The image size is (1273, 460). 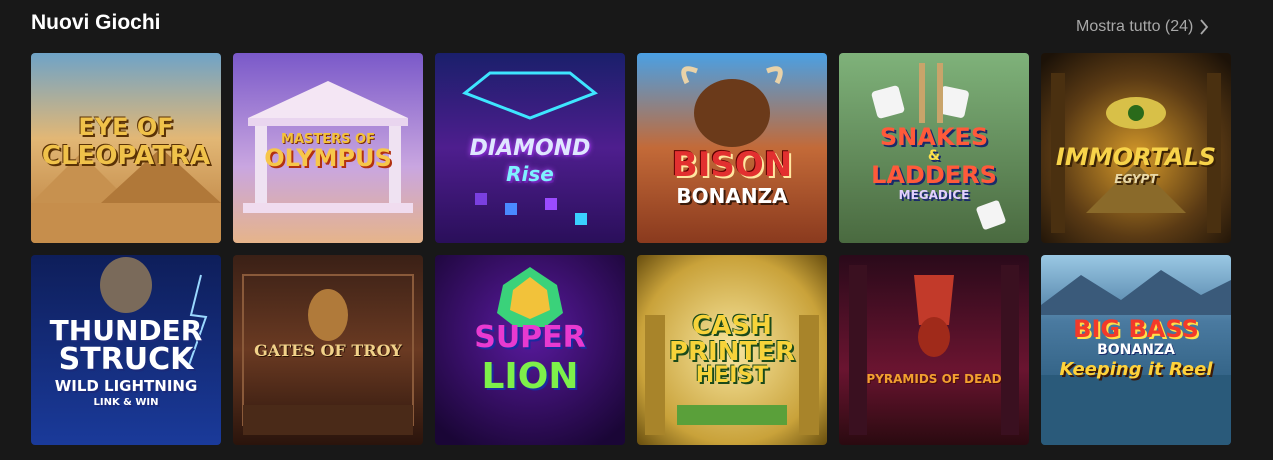 What do you see at coordinates (126, 386) in the screenshot?
I see `game-title-line3: Wild Lightning` at bounding box center [126, 386].